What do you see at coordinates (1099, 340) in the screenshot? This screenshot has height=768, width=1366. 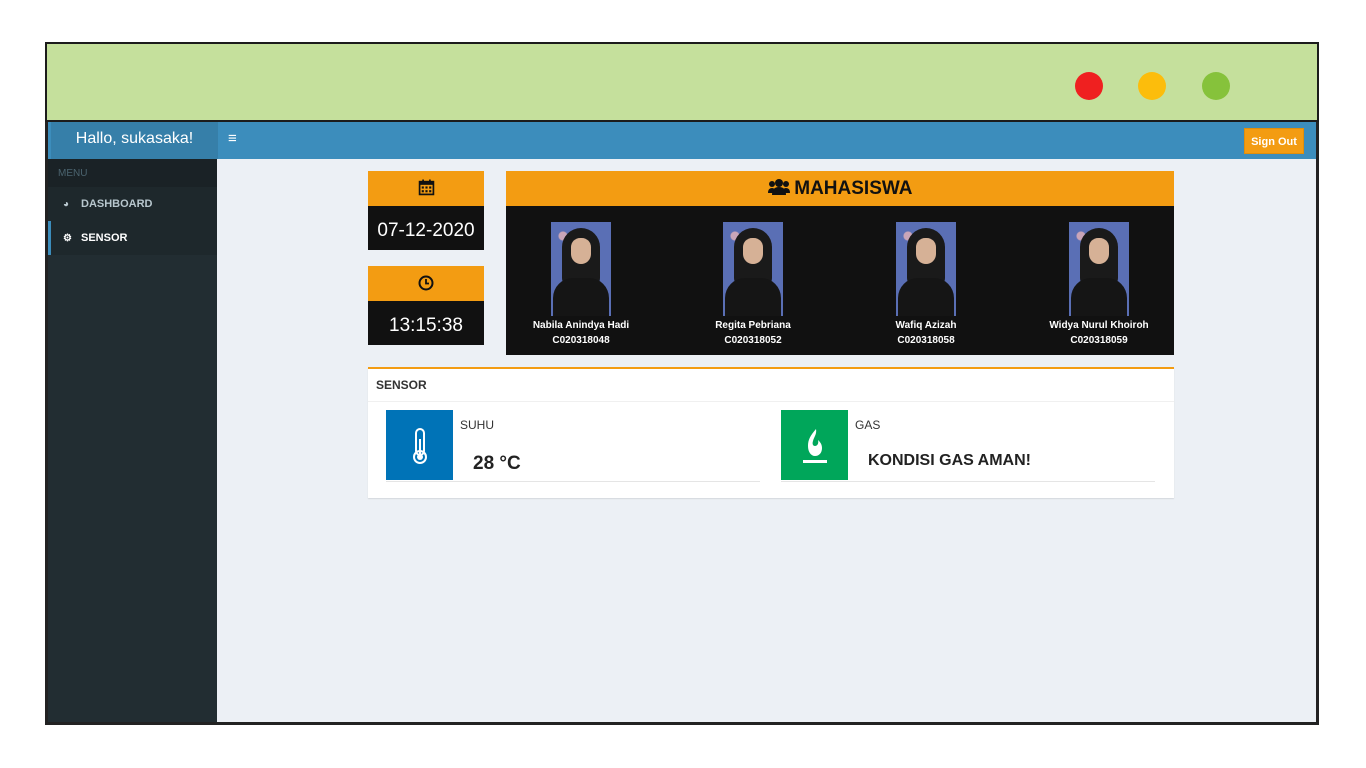 I see `student-nim: C020318059` at bounding box center [1099, 340].